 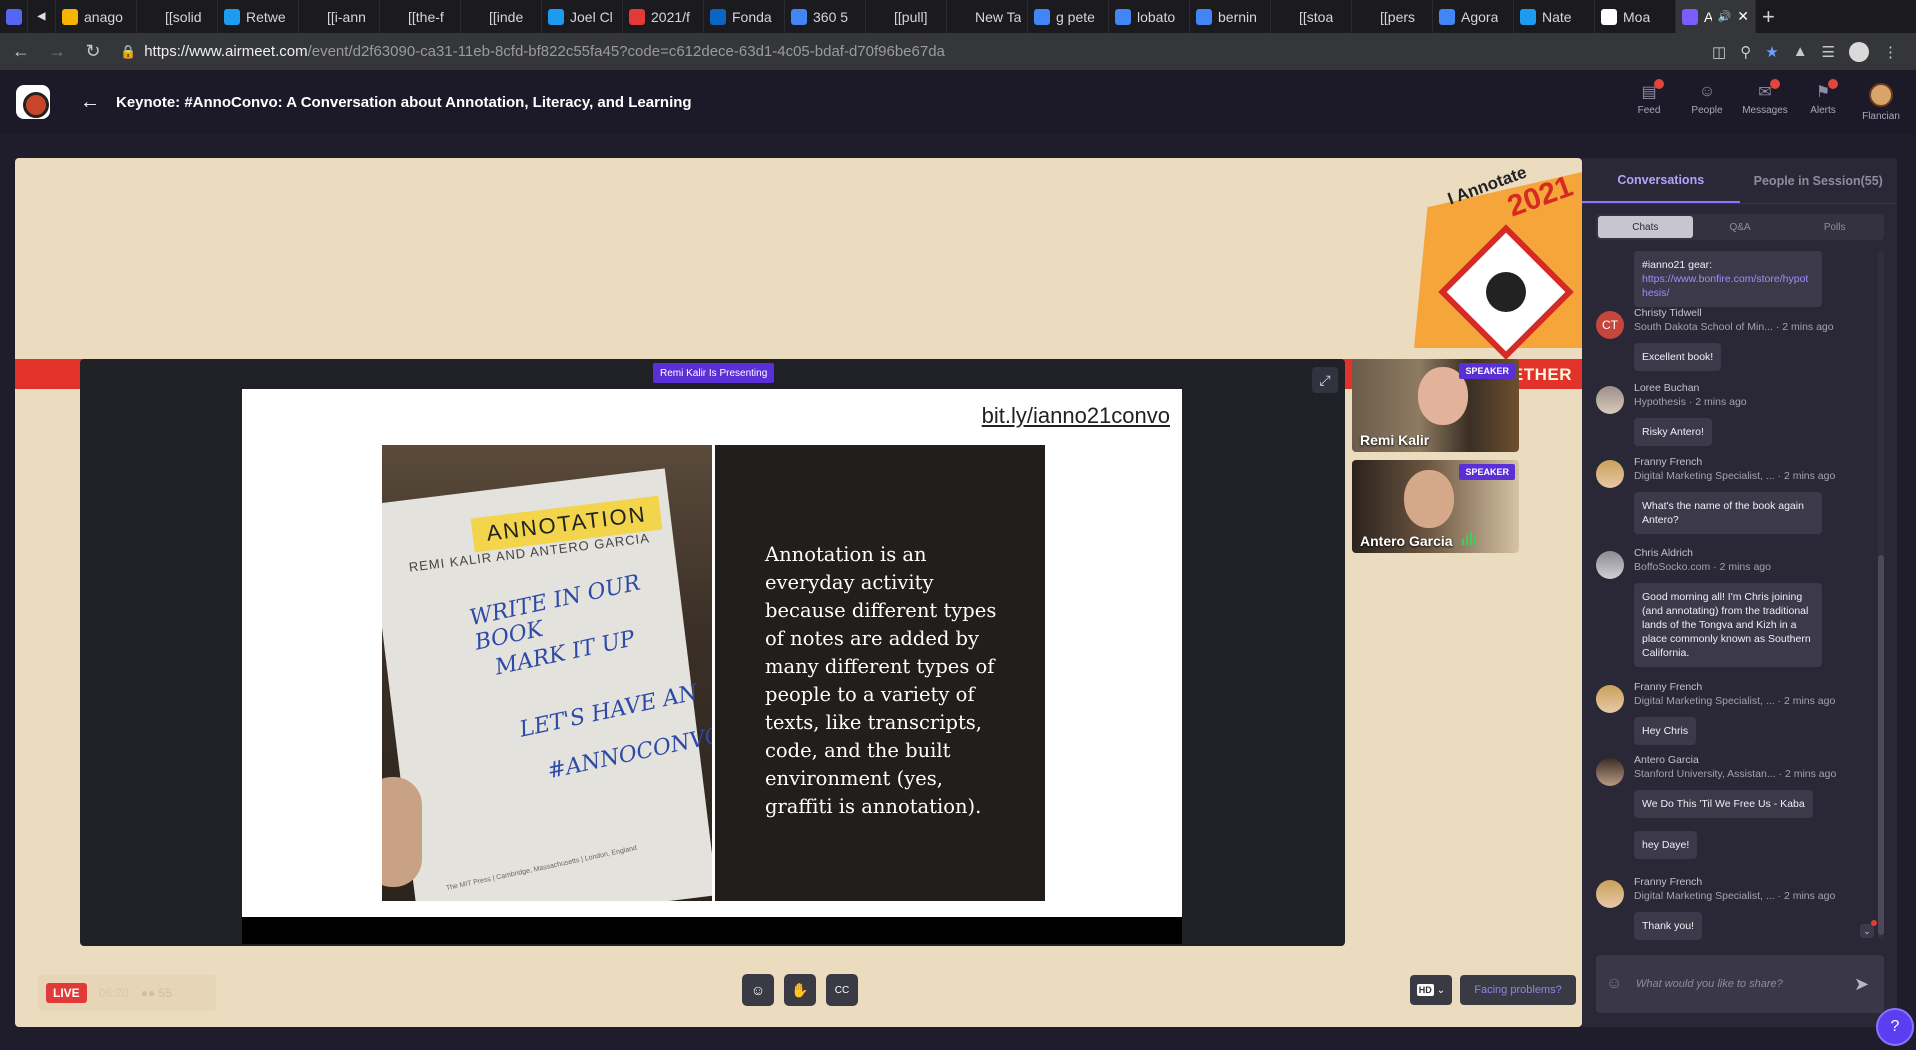 I want to click on event-logo, so click(x=33, y=102).